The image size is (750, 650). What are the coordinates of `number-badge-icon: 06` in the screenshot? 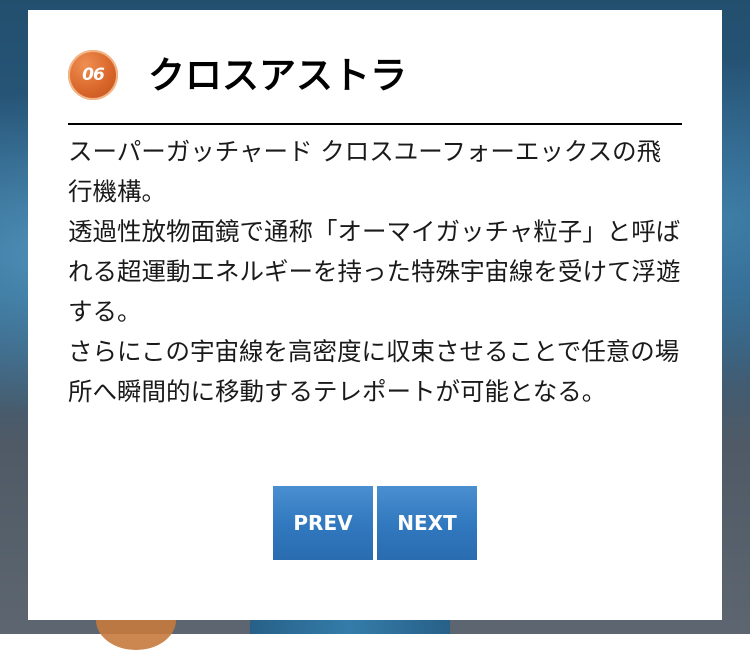 It's located at (93, 75).